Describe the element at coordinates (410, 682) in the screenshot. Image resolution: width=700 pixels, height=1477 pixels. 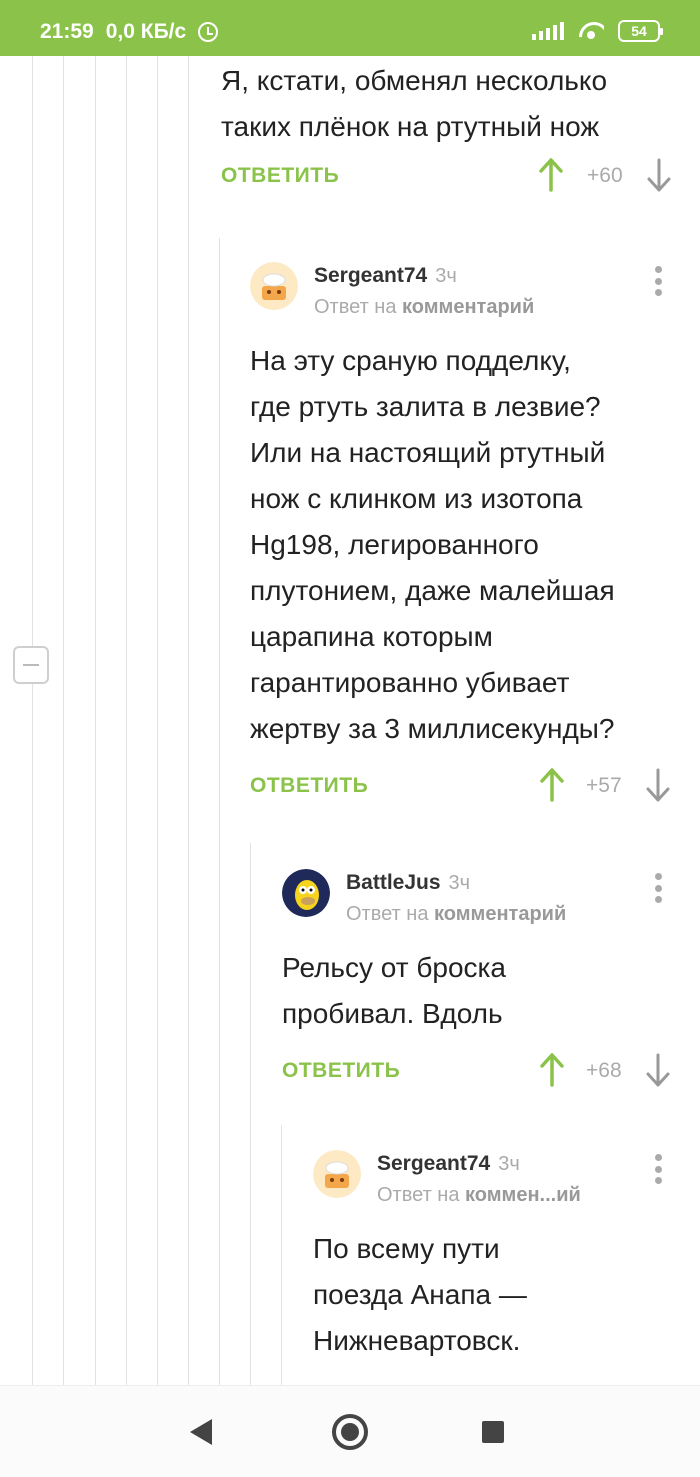
I see `comment-text-line: гарантированно убивает` at that location.